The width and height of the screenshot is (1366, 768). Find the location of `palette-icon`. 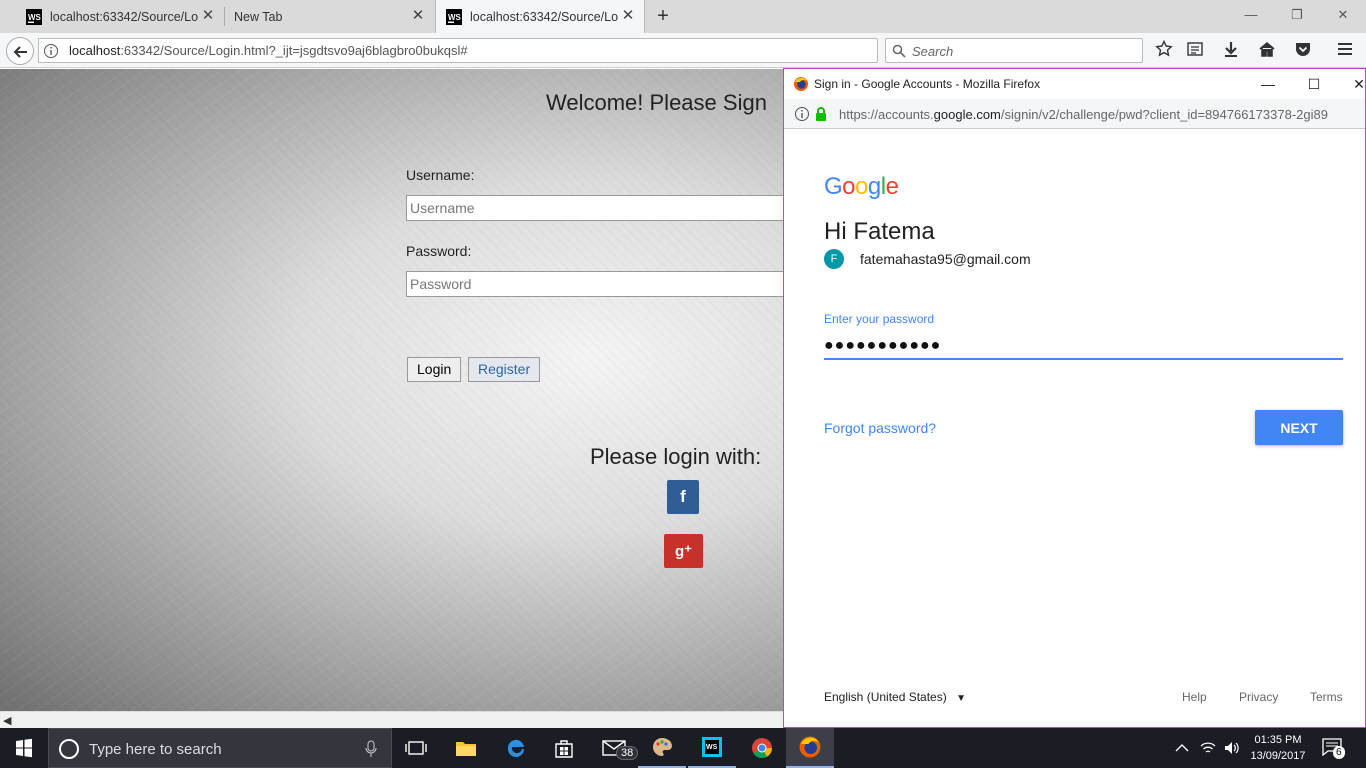

palette-icon is located at coordinates (662, 747).